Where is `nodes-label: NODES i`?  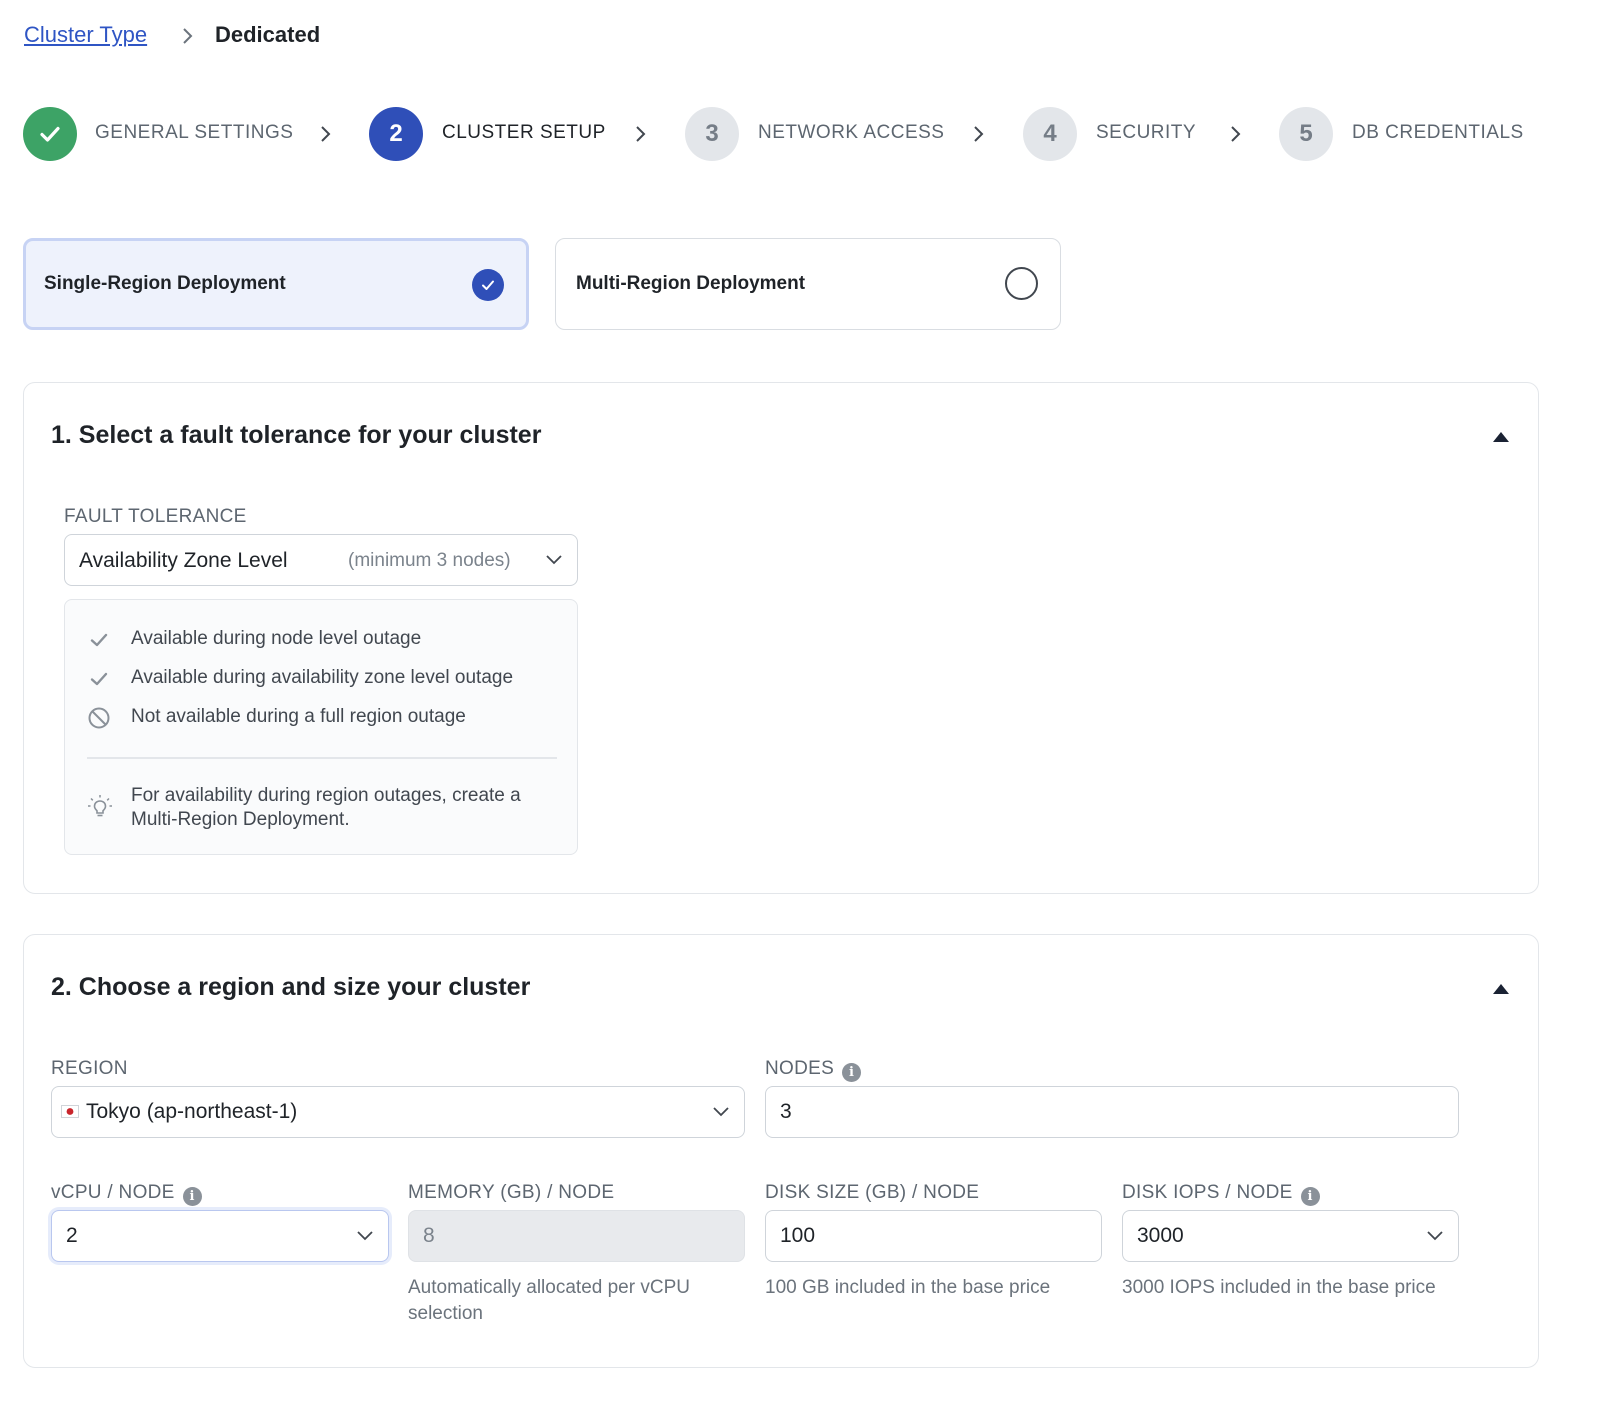 nodes-label: NODES i is located at coordinates (813, 1070).